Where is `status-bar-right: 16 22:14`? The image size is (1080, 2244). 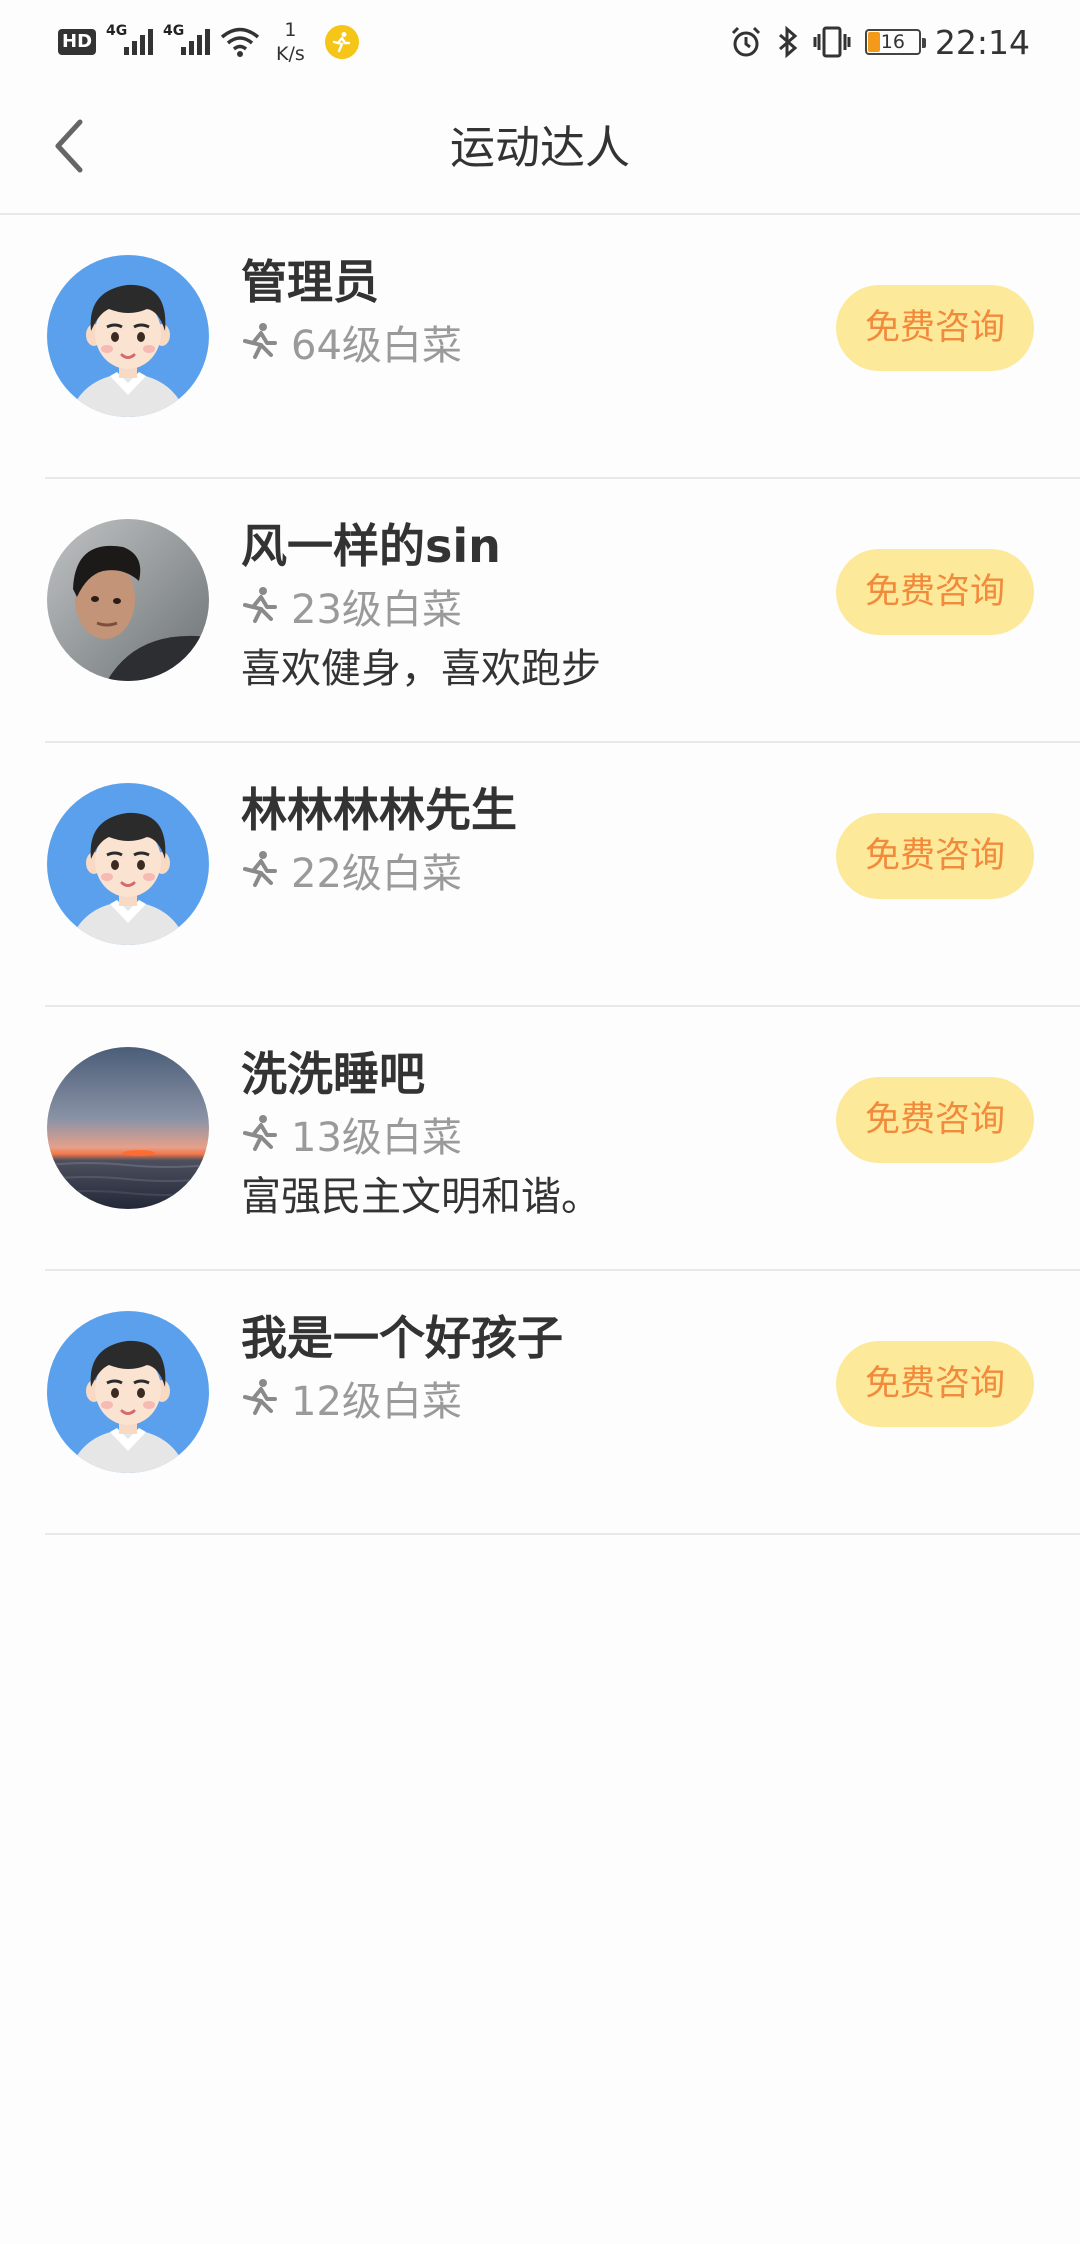 status-bar-right: 16 22:14 is located at coordinates (879, 42).